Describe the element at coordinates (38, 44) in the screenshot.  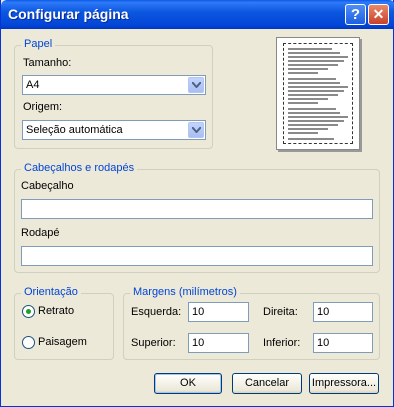
I see `paper-legend: Papel` at that location.